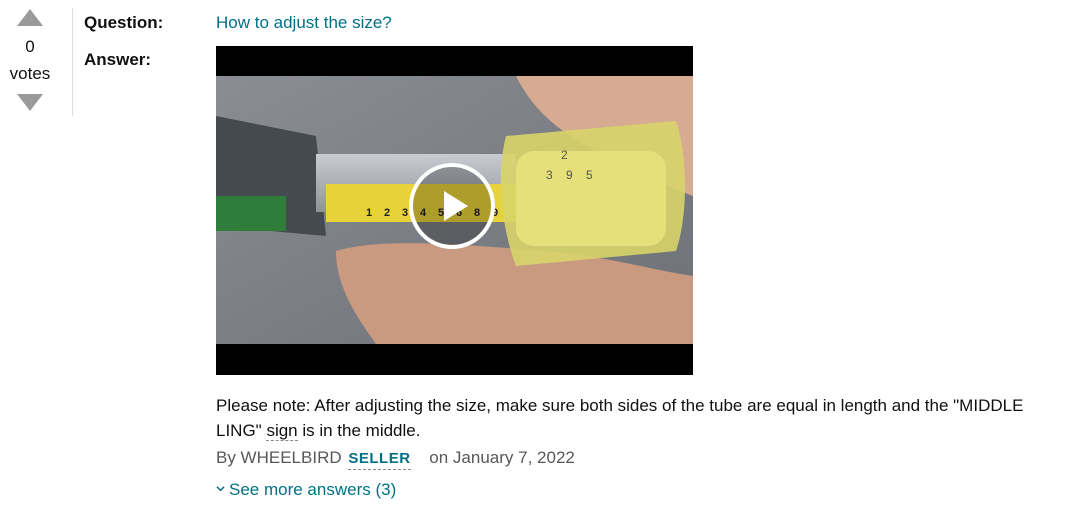 This screenshot has height=516, width=1080. Describe the element at coordinates (304, 23) in the screenshot. I see `question-link: How to adjust the size?` at that location.